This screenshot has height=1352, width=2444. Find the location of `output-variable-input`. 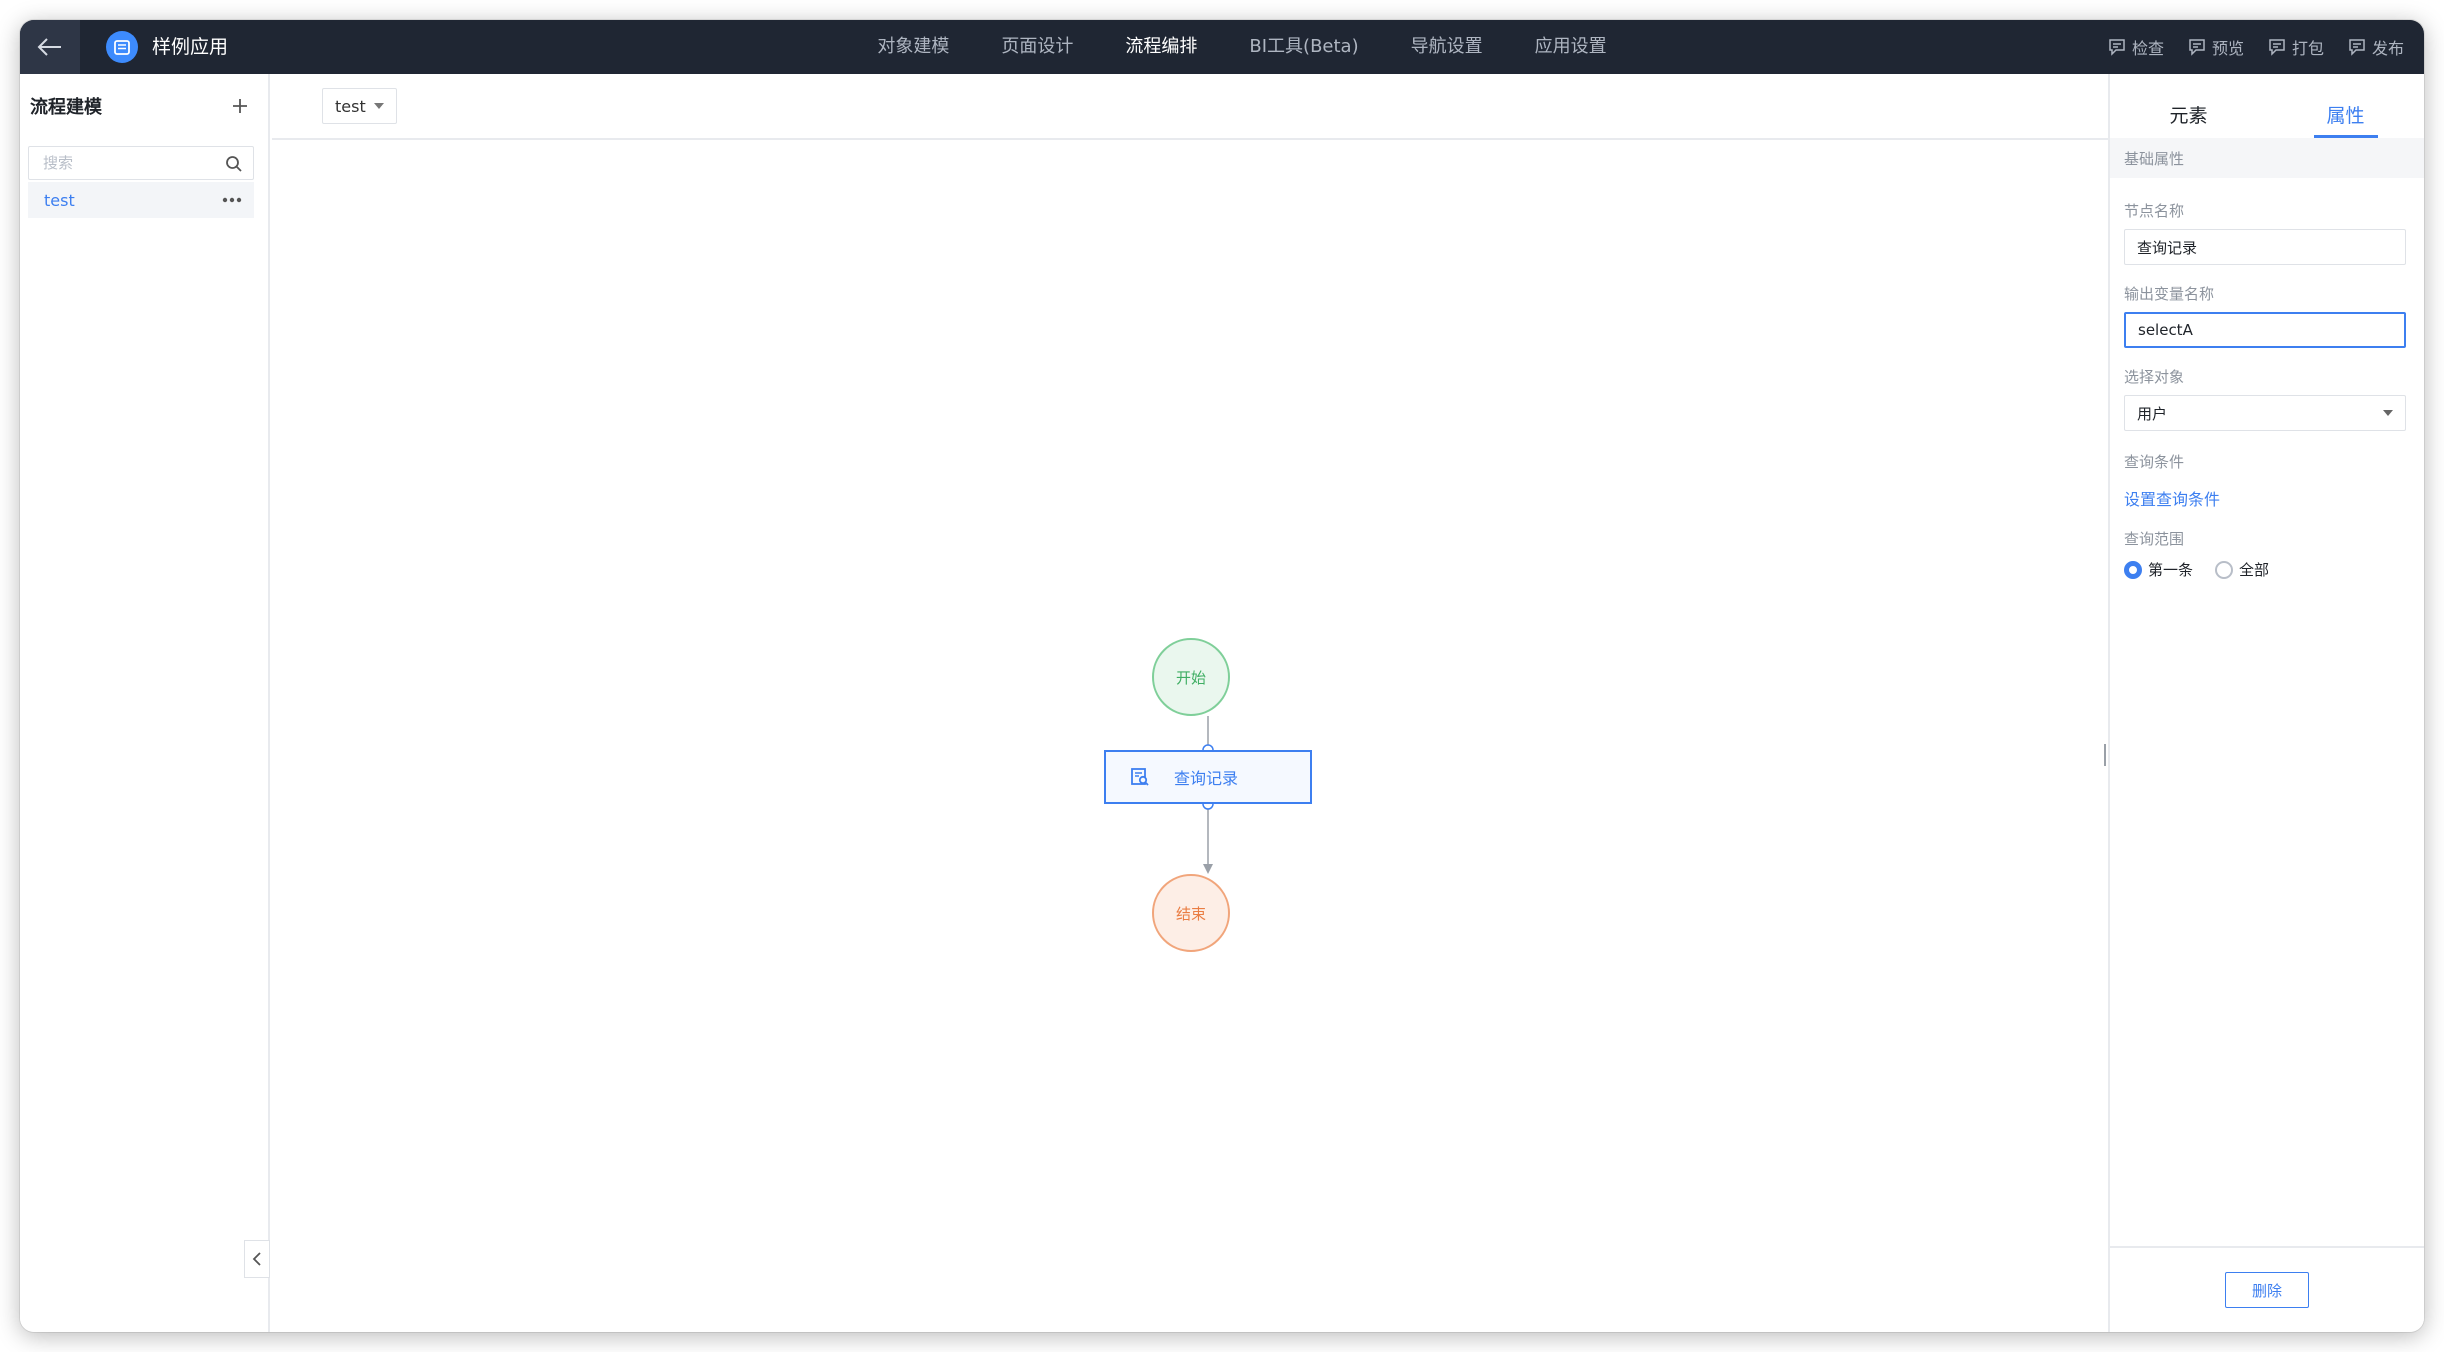

output-variable-input is located at coordinates (2265, 330).